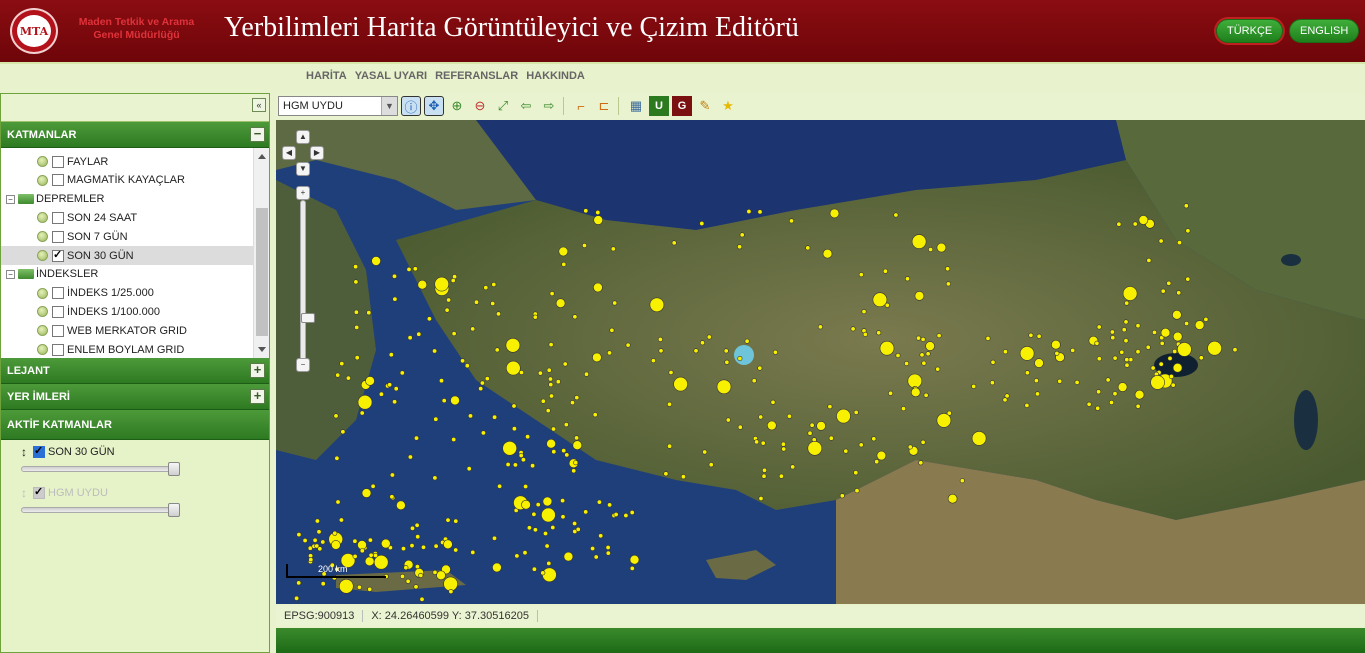 The height and width of the screenshot is (653, 1365). Describe the element at coordinates (604, 106) in the screenshot. I see `measure-area-icon: ⊏` at that location.